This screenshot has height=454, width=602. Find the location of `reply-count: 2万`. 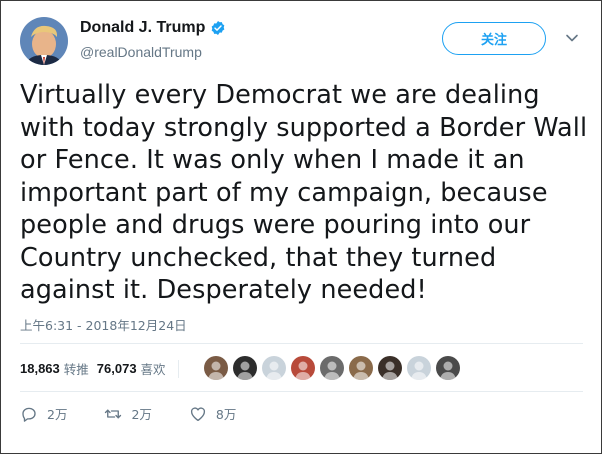

reply-count: 2万 is located at coordinates (57, 414).